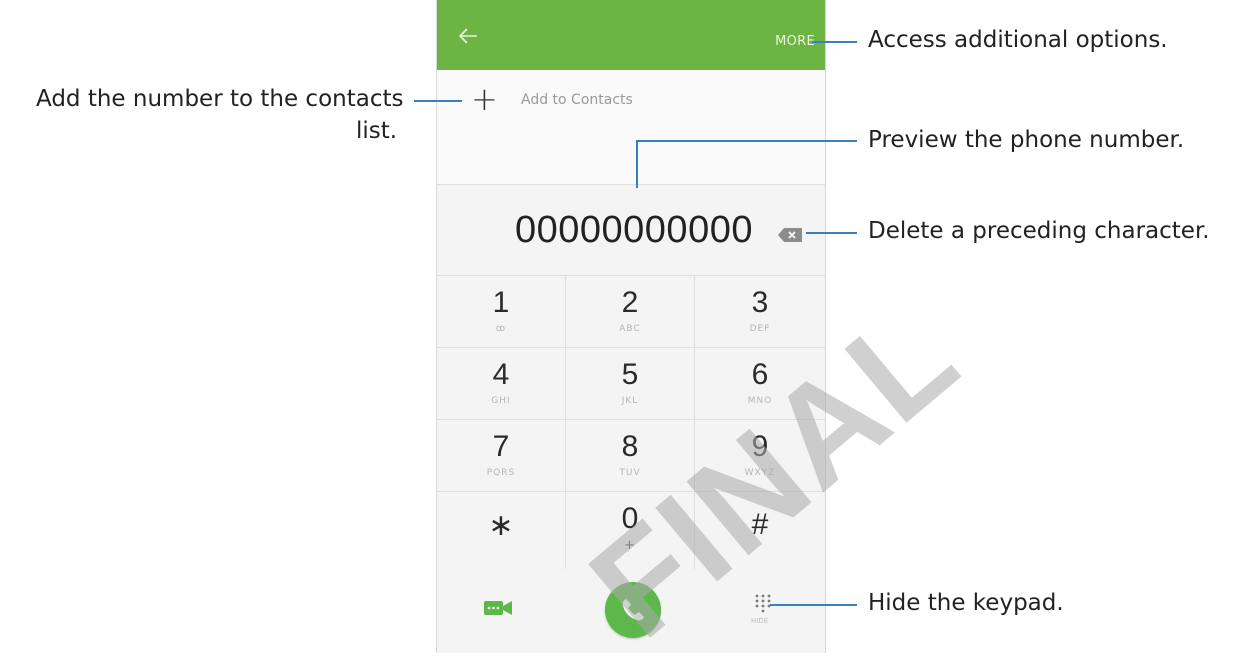 The width and height of the screenshot is (1237, 669). I want to click on dial-number-row: 00000000000, so click(631, 230).